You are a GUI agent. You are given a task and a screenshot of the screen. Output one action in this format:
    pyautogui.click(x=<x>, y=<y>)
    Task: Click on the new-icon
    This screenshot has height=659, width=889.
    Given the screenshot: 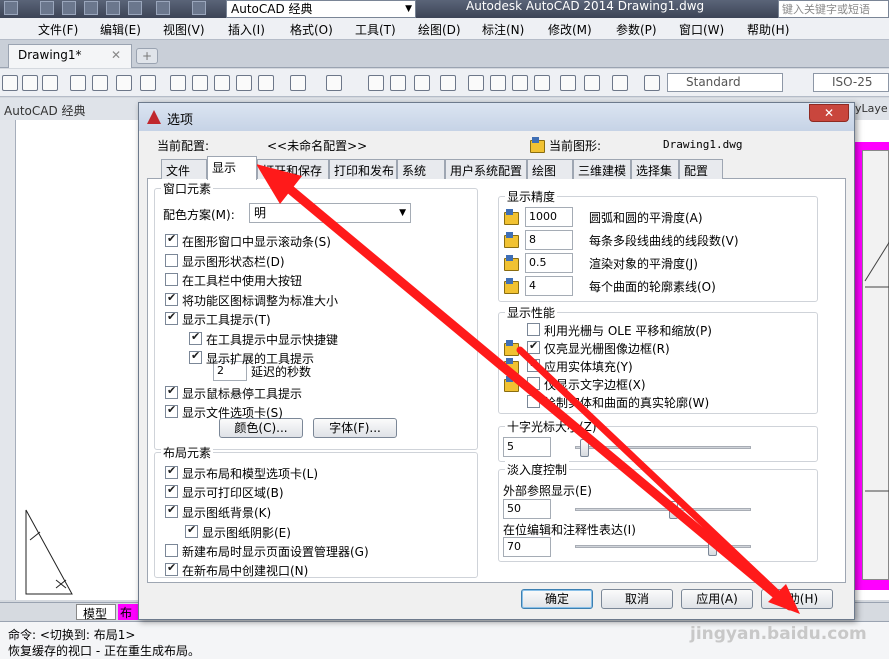 What is the action you would take?
    pyautogui.click(x=10, y=83)
    